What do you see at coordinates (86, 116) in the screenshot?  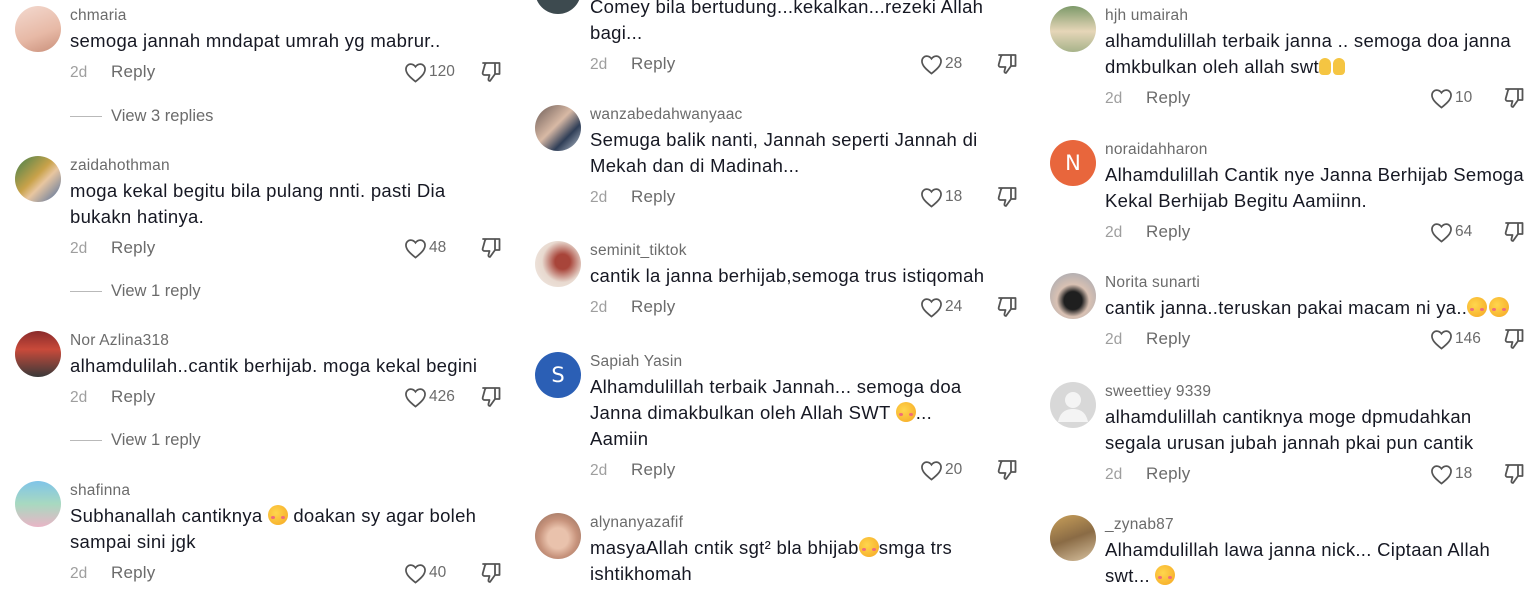 I see `divider` at bounding box center [86, 116].